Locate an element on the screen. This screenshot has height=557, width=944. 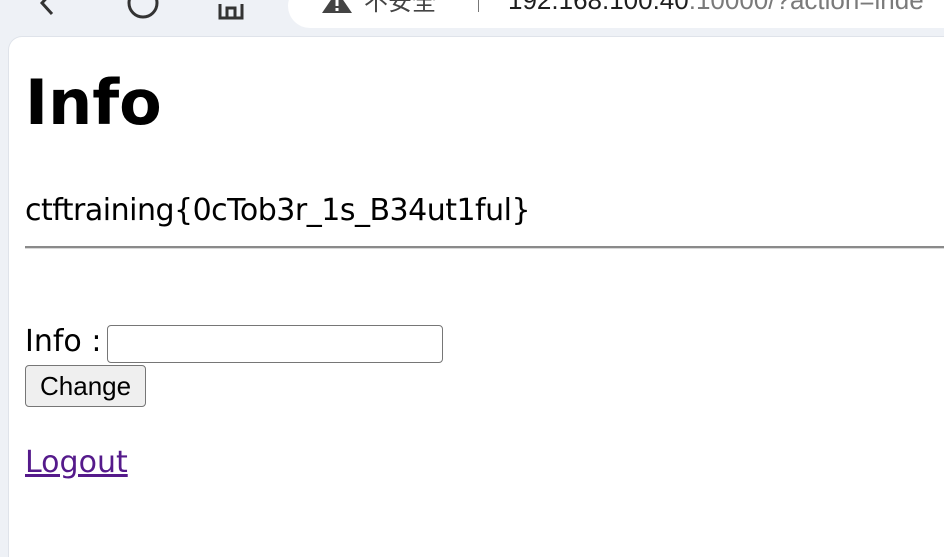
reload-icon is located at coordinates (143, 9).